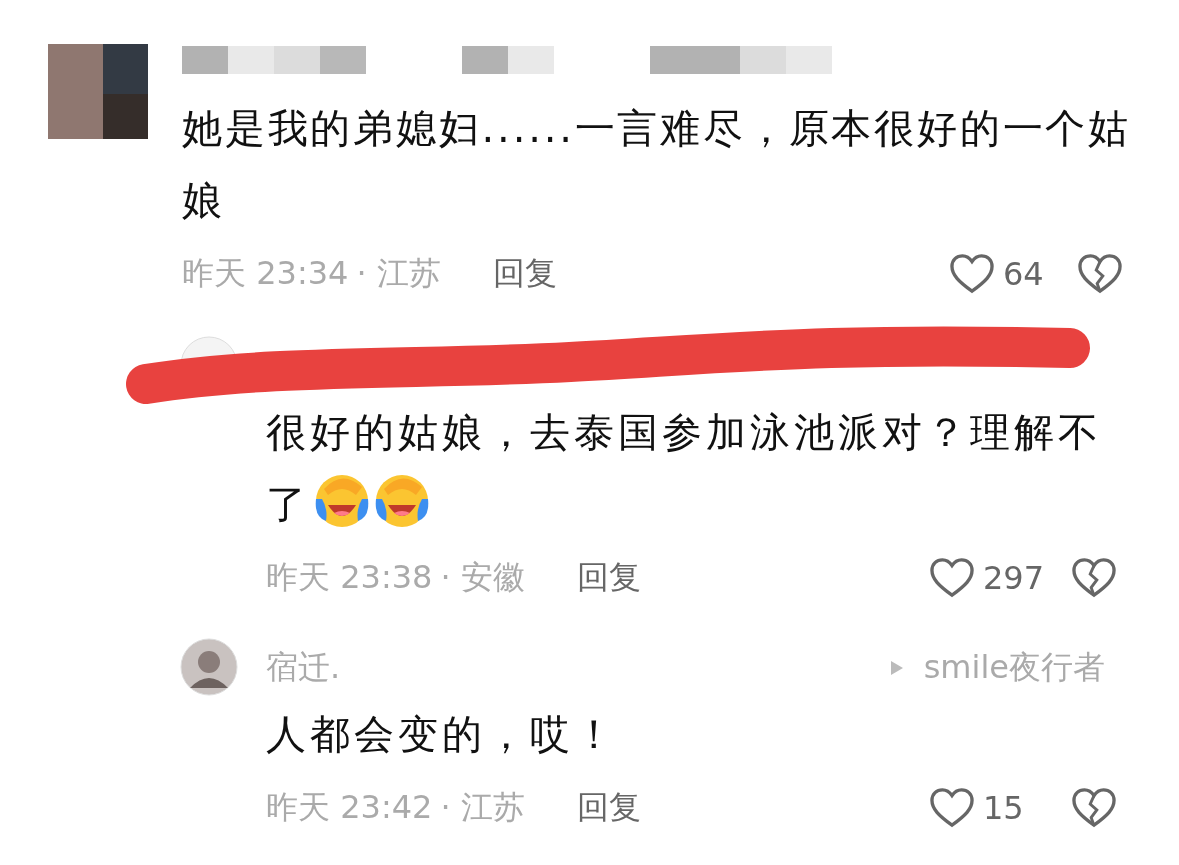 Image resolution: width=1179 pixels, height=865 pixels. What do you see at coordinates (482, 577) in the screenshot?
I see `comment-location: · 安徽` at bounding box center [482, 577].